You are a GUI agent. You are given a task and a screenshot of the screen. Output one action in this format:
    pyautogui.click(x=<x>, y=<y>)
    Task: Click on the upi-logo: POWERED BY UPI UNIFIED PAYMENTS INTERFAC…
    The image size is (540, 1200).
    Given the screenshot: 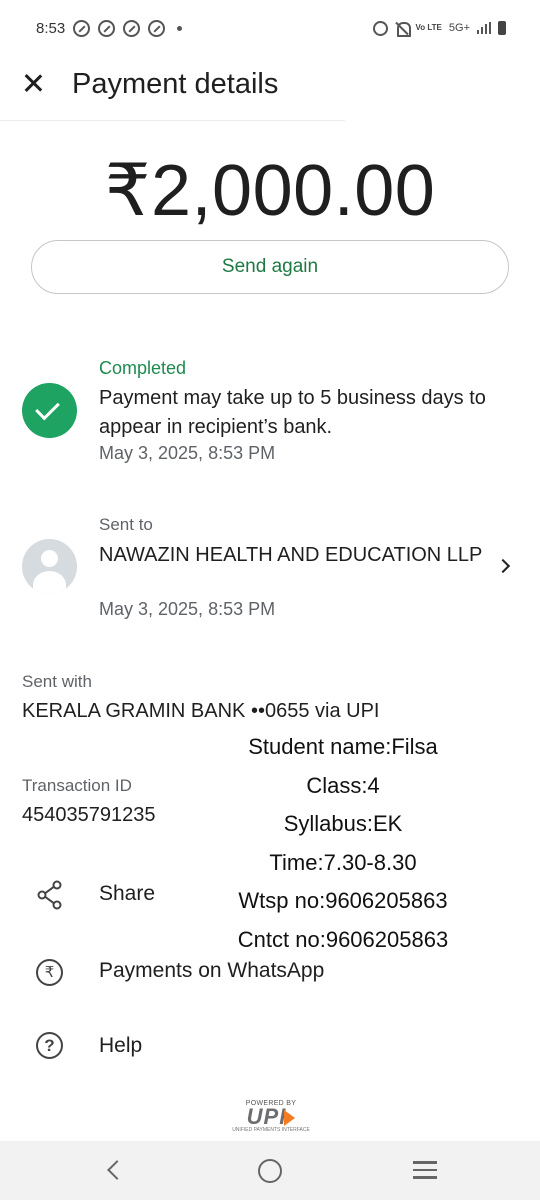 What is the action you would take?
    pyautogui.click(x=271, y=1116)
    